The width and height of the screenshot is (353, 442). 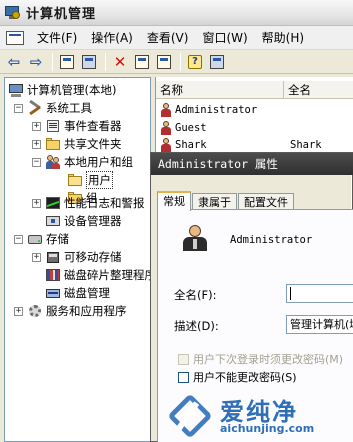 I want to click on tree-item-shared-folders: 共享文件夹, so click(x=83, y=144).